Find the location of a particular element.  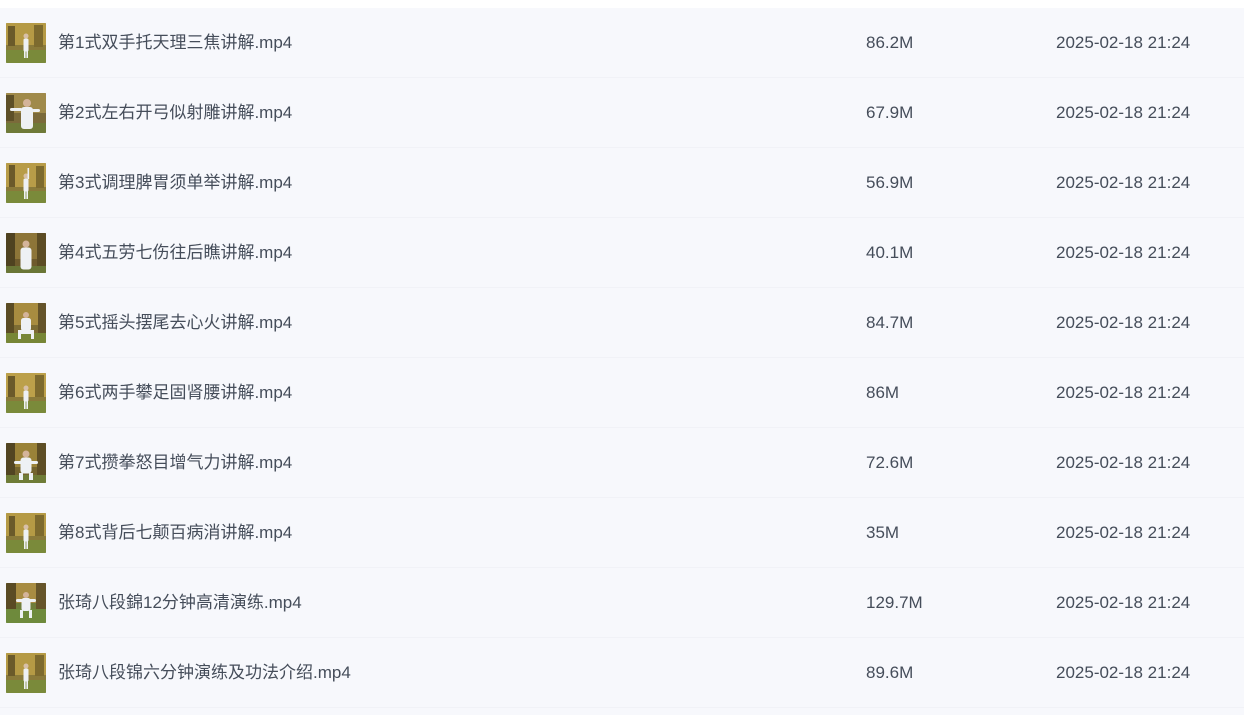

file-size: 86.2M is located at coordinates (890, 42).